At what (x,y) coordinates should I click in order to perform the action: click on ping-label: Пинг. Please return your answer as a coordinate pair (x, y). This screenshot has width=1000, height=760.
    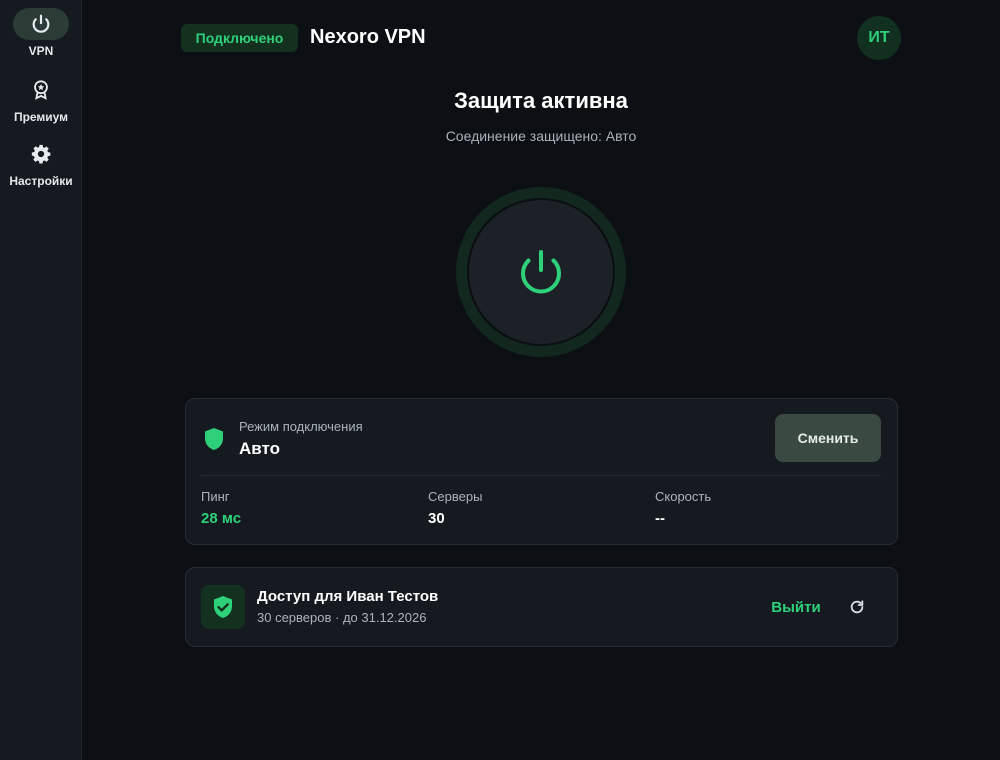
    Looking at the image, I should click on (215, 496).